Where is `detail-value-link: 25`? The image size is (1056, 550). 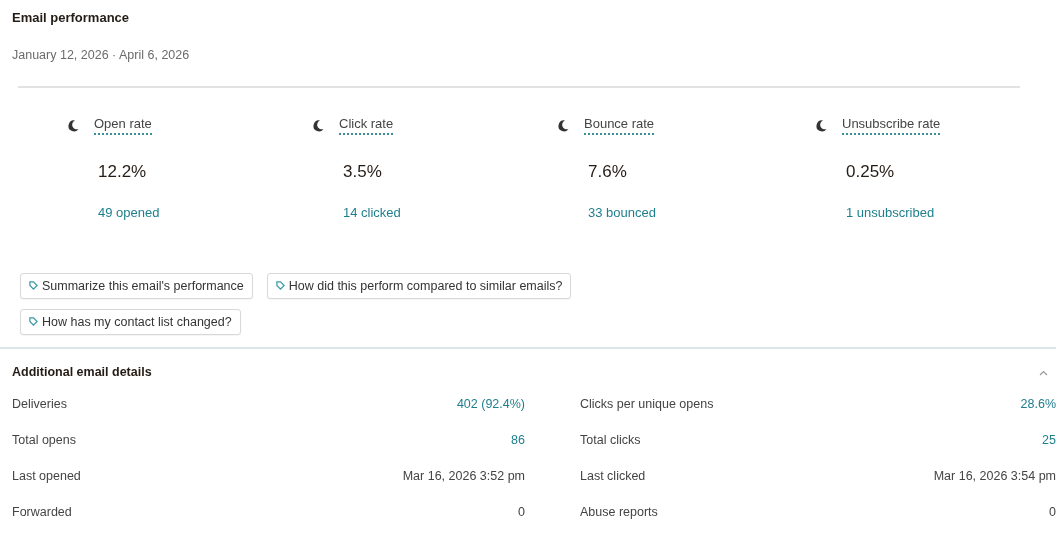
detail-value-link: 25 is located at coordinates (1049, 440).